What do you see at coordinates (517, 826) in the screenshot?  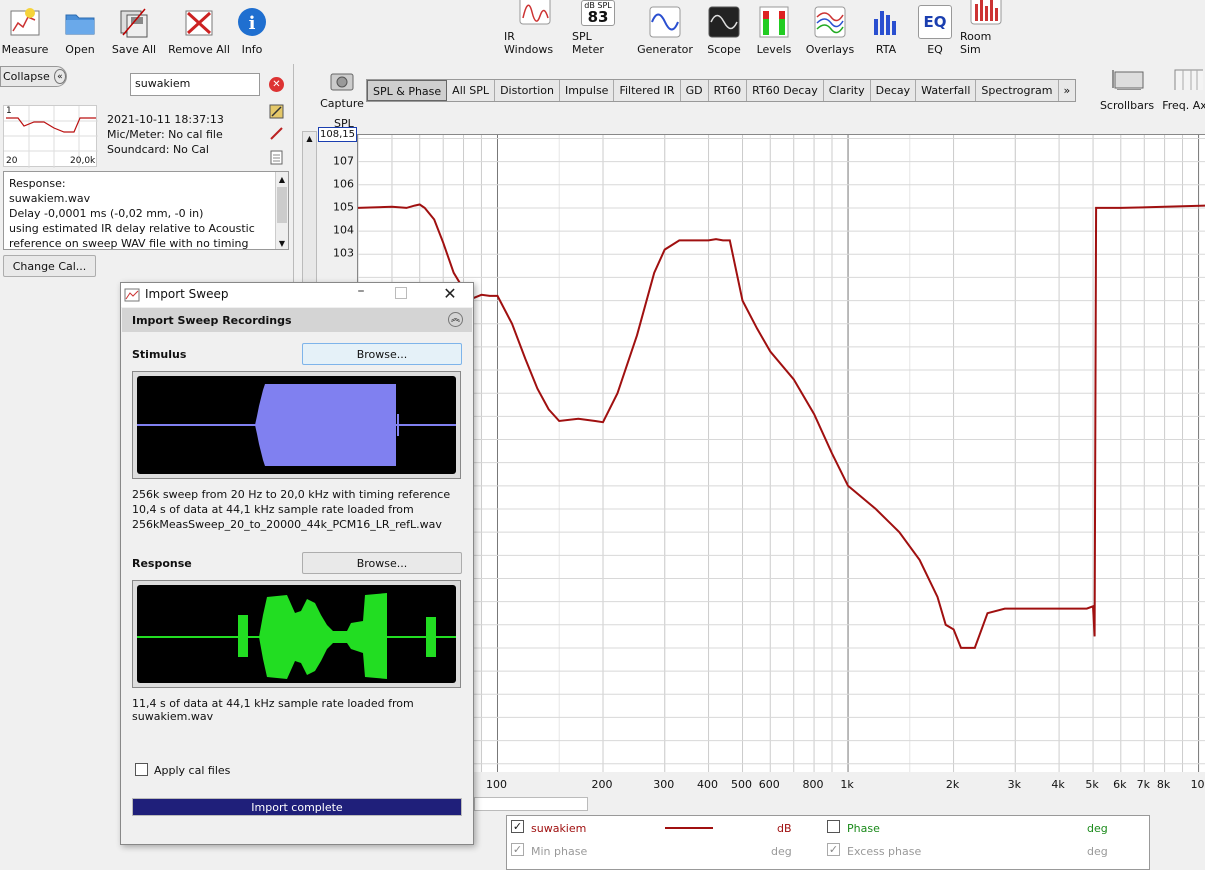 I see `legend-checkbox-spl: ✓` at bounding box center [517, 826].